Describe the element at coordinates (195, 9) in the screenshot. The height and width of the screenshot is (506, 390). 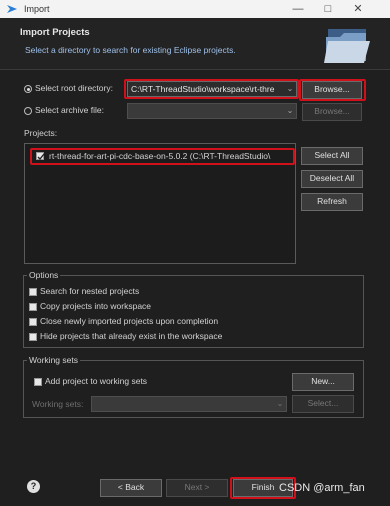
I see `title-bar: Import — □ ✕` at that location.